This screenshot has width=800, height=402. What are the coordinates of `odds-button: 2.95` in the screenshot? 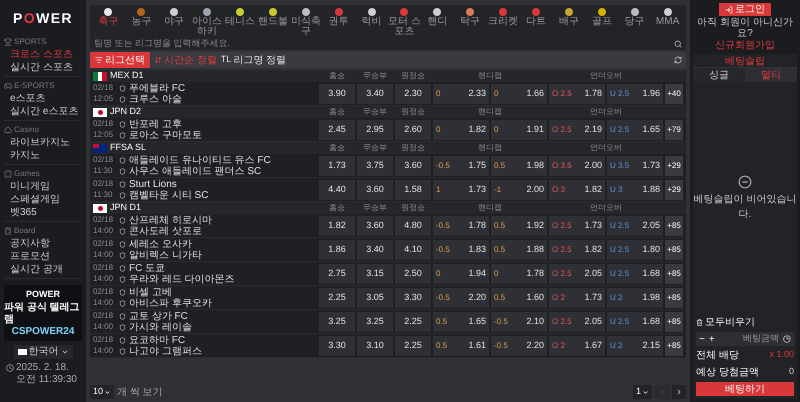 It's located at (375, 130).